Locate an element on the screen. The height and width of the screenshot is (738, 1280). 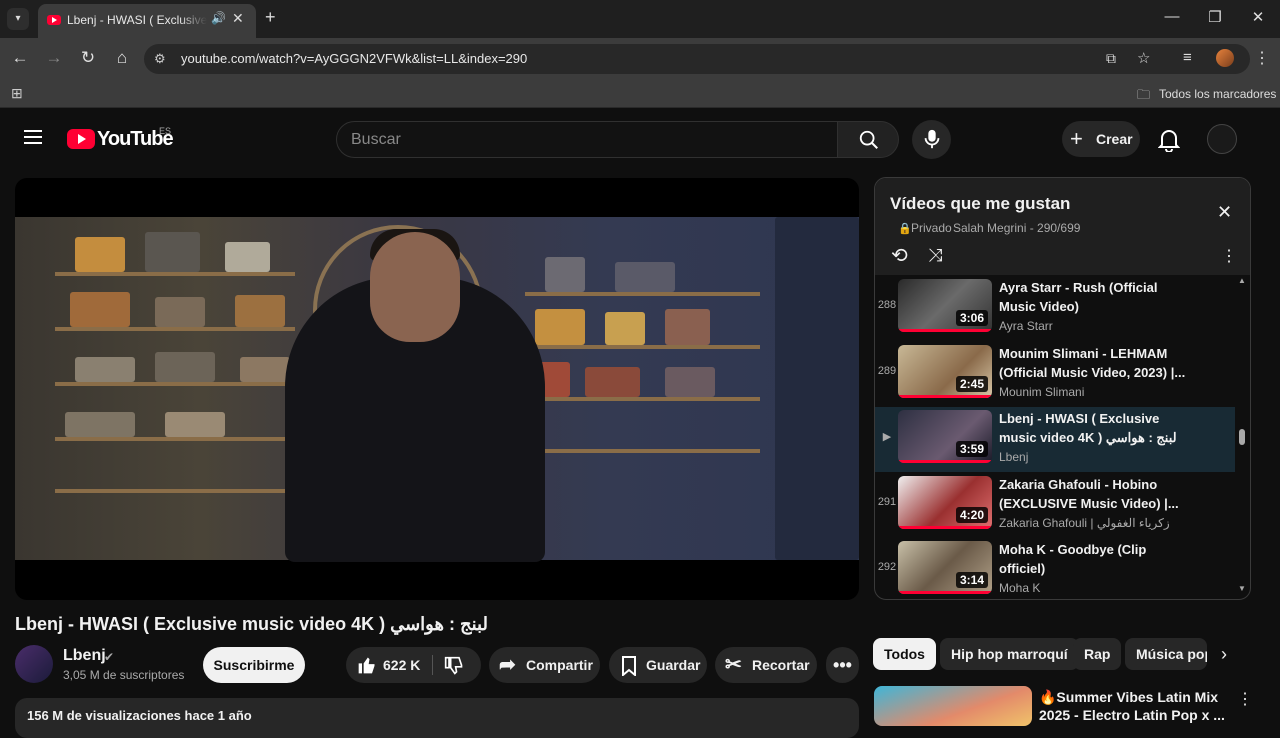
hamburger-menu-icon is located at coordinates (33, 139).